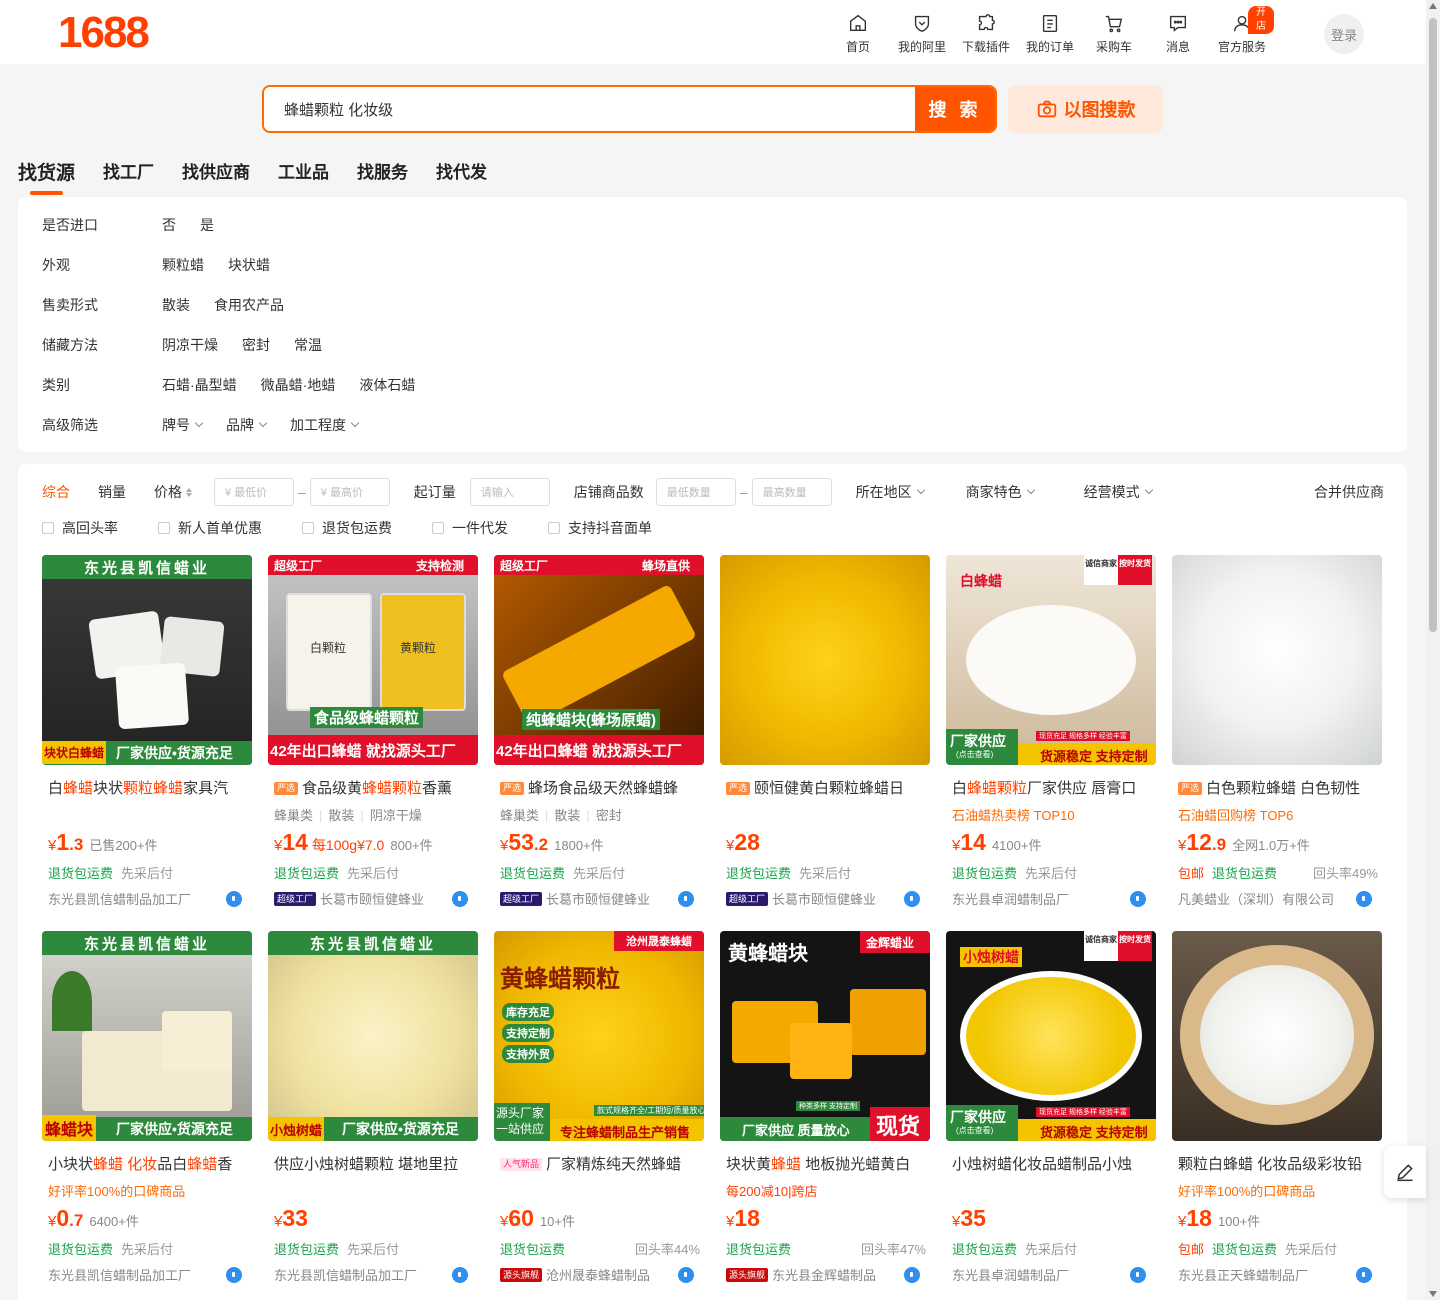 Image resolution: width=1440 pixels, height=1300 pixels. Describe the element at coordinates (128, 171) in the screenshot. I see `tab-find-factory: 找工厂` at that location.